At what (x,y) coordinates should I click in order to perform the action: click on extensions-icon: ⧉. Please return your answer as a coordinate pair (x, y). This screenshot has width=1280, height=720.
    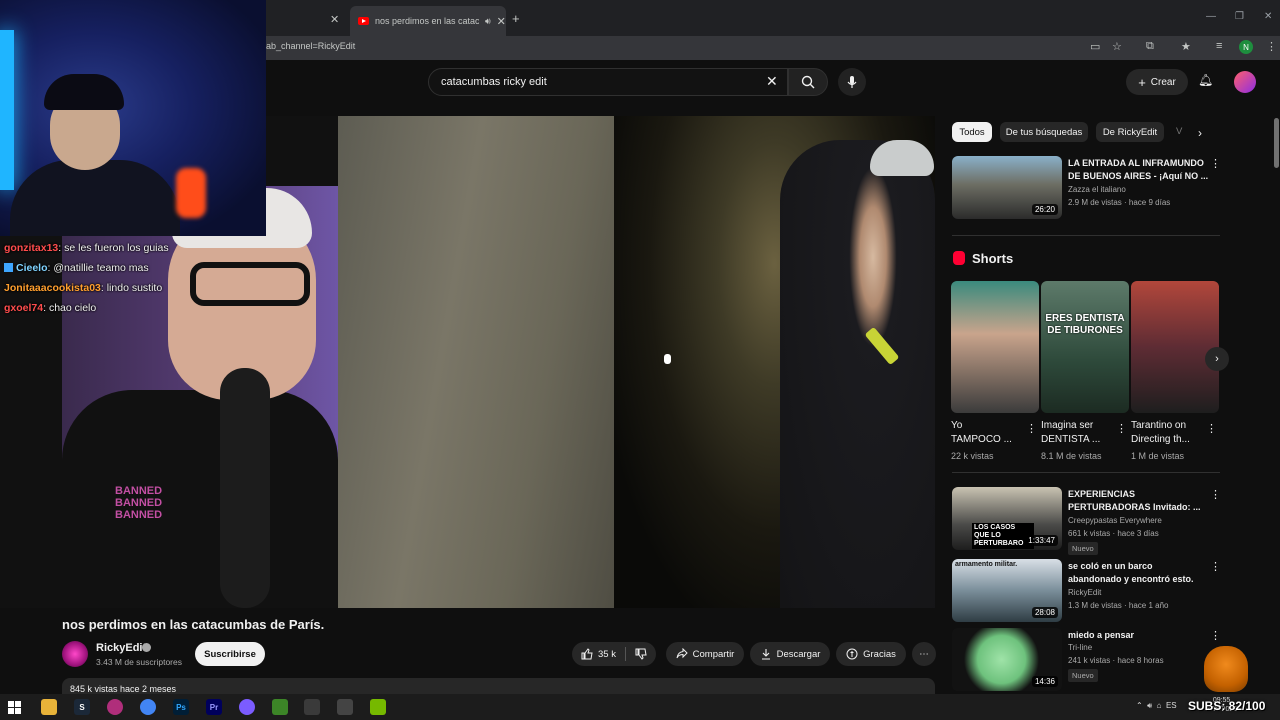
    Looking at the image, I should click on (1150, 46).